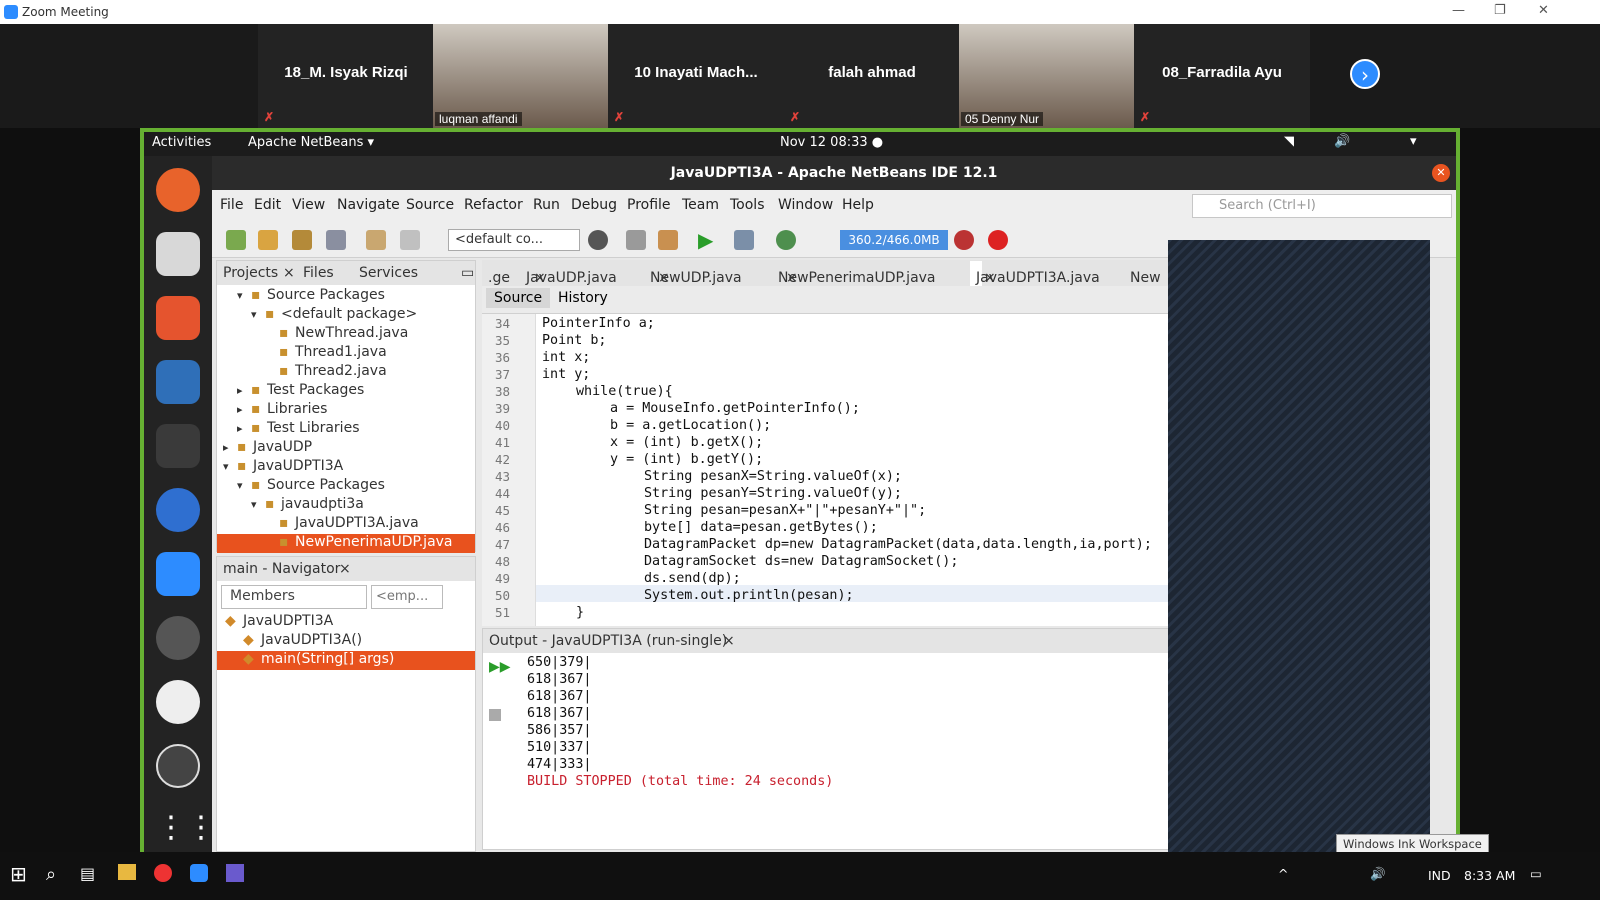  What do you see at coordinates (199, 873) in the screenshot?
I see `zoom-taskbar-icon` at bounding box center [199, 873].